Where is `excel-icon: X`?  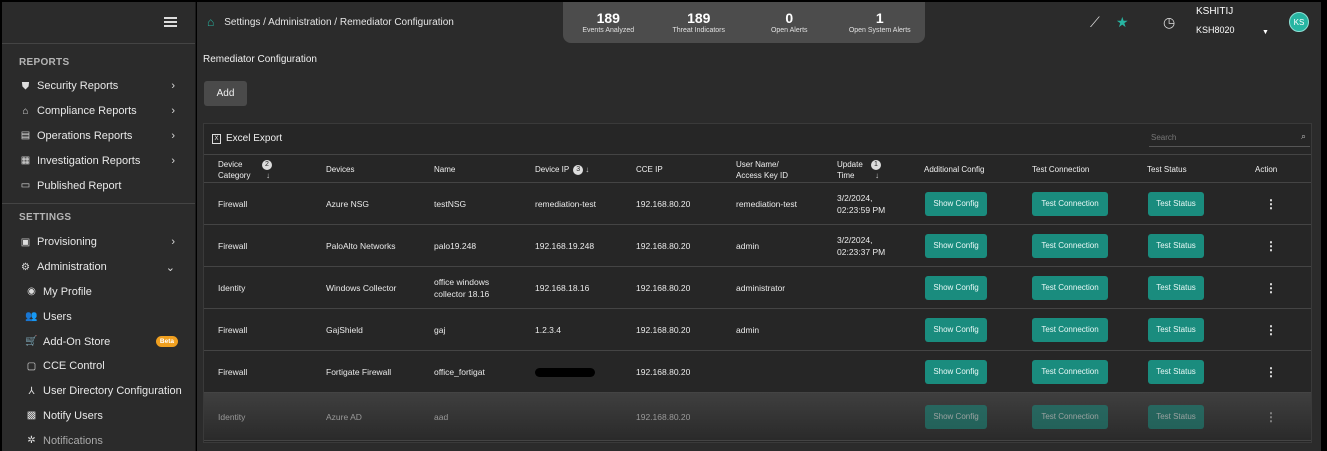
excel-icon: X is located at coordinates (216, 138).